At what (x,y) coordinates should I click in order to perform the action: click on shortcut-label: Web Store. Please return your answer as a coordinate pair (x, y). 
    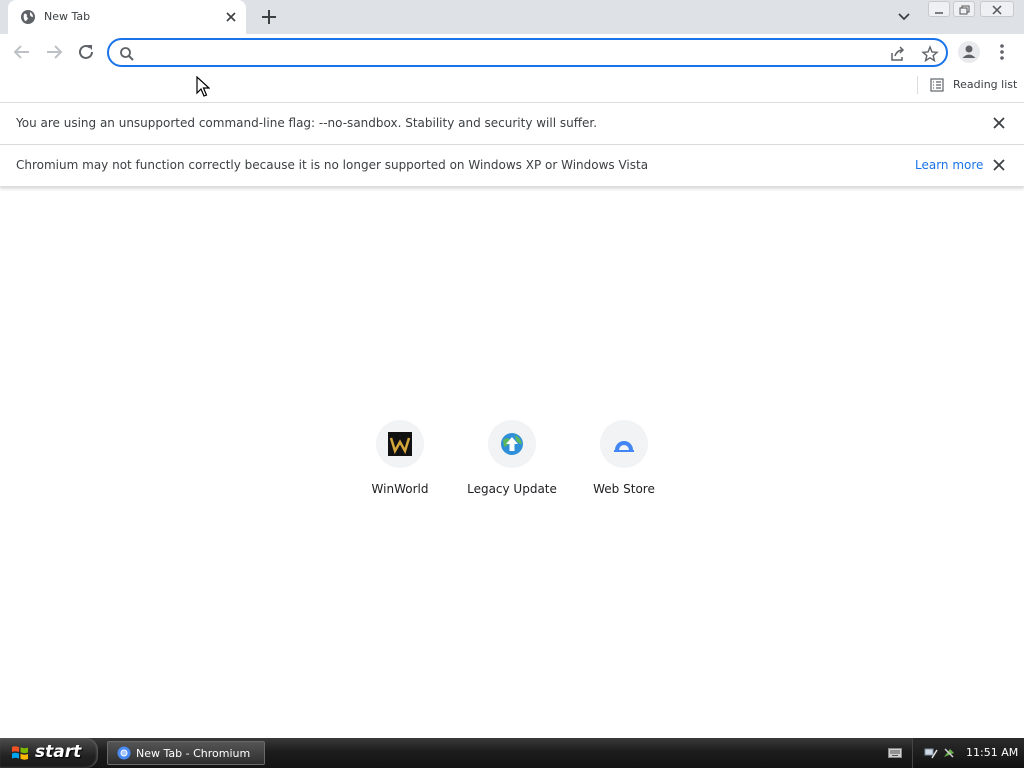
    Looking at the image, I should click on (624, 489).